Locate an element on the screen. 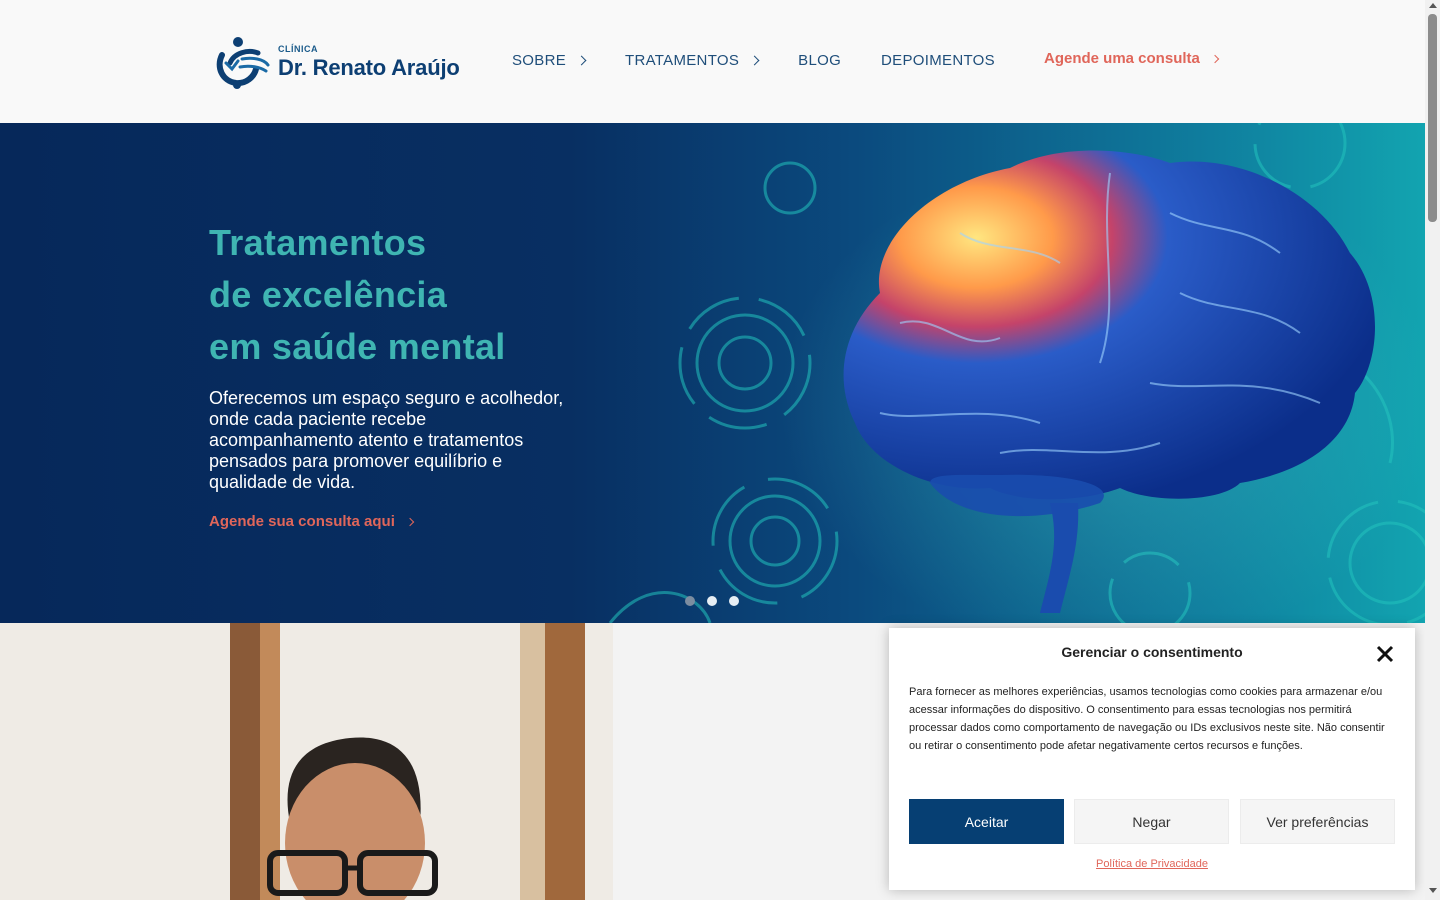  consent-title: Gerenciar o consentimento is located at coordinates (1152, 652).